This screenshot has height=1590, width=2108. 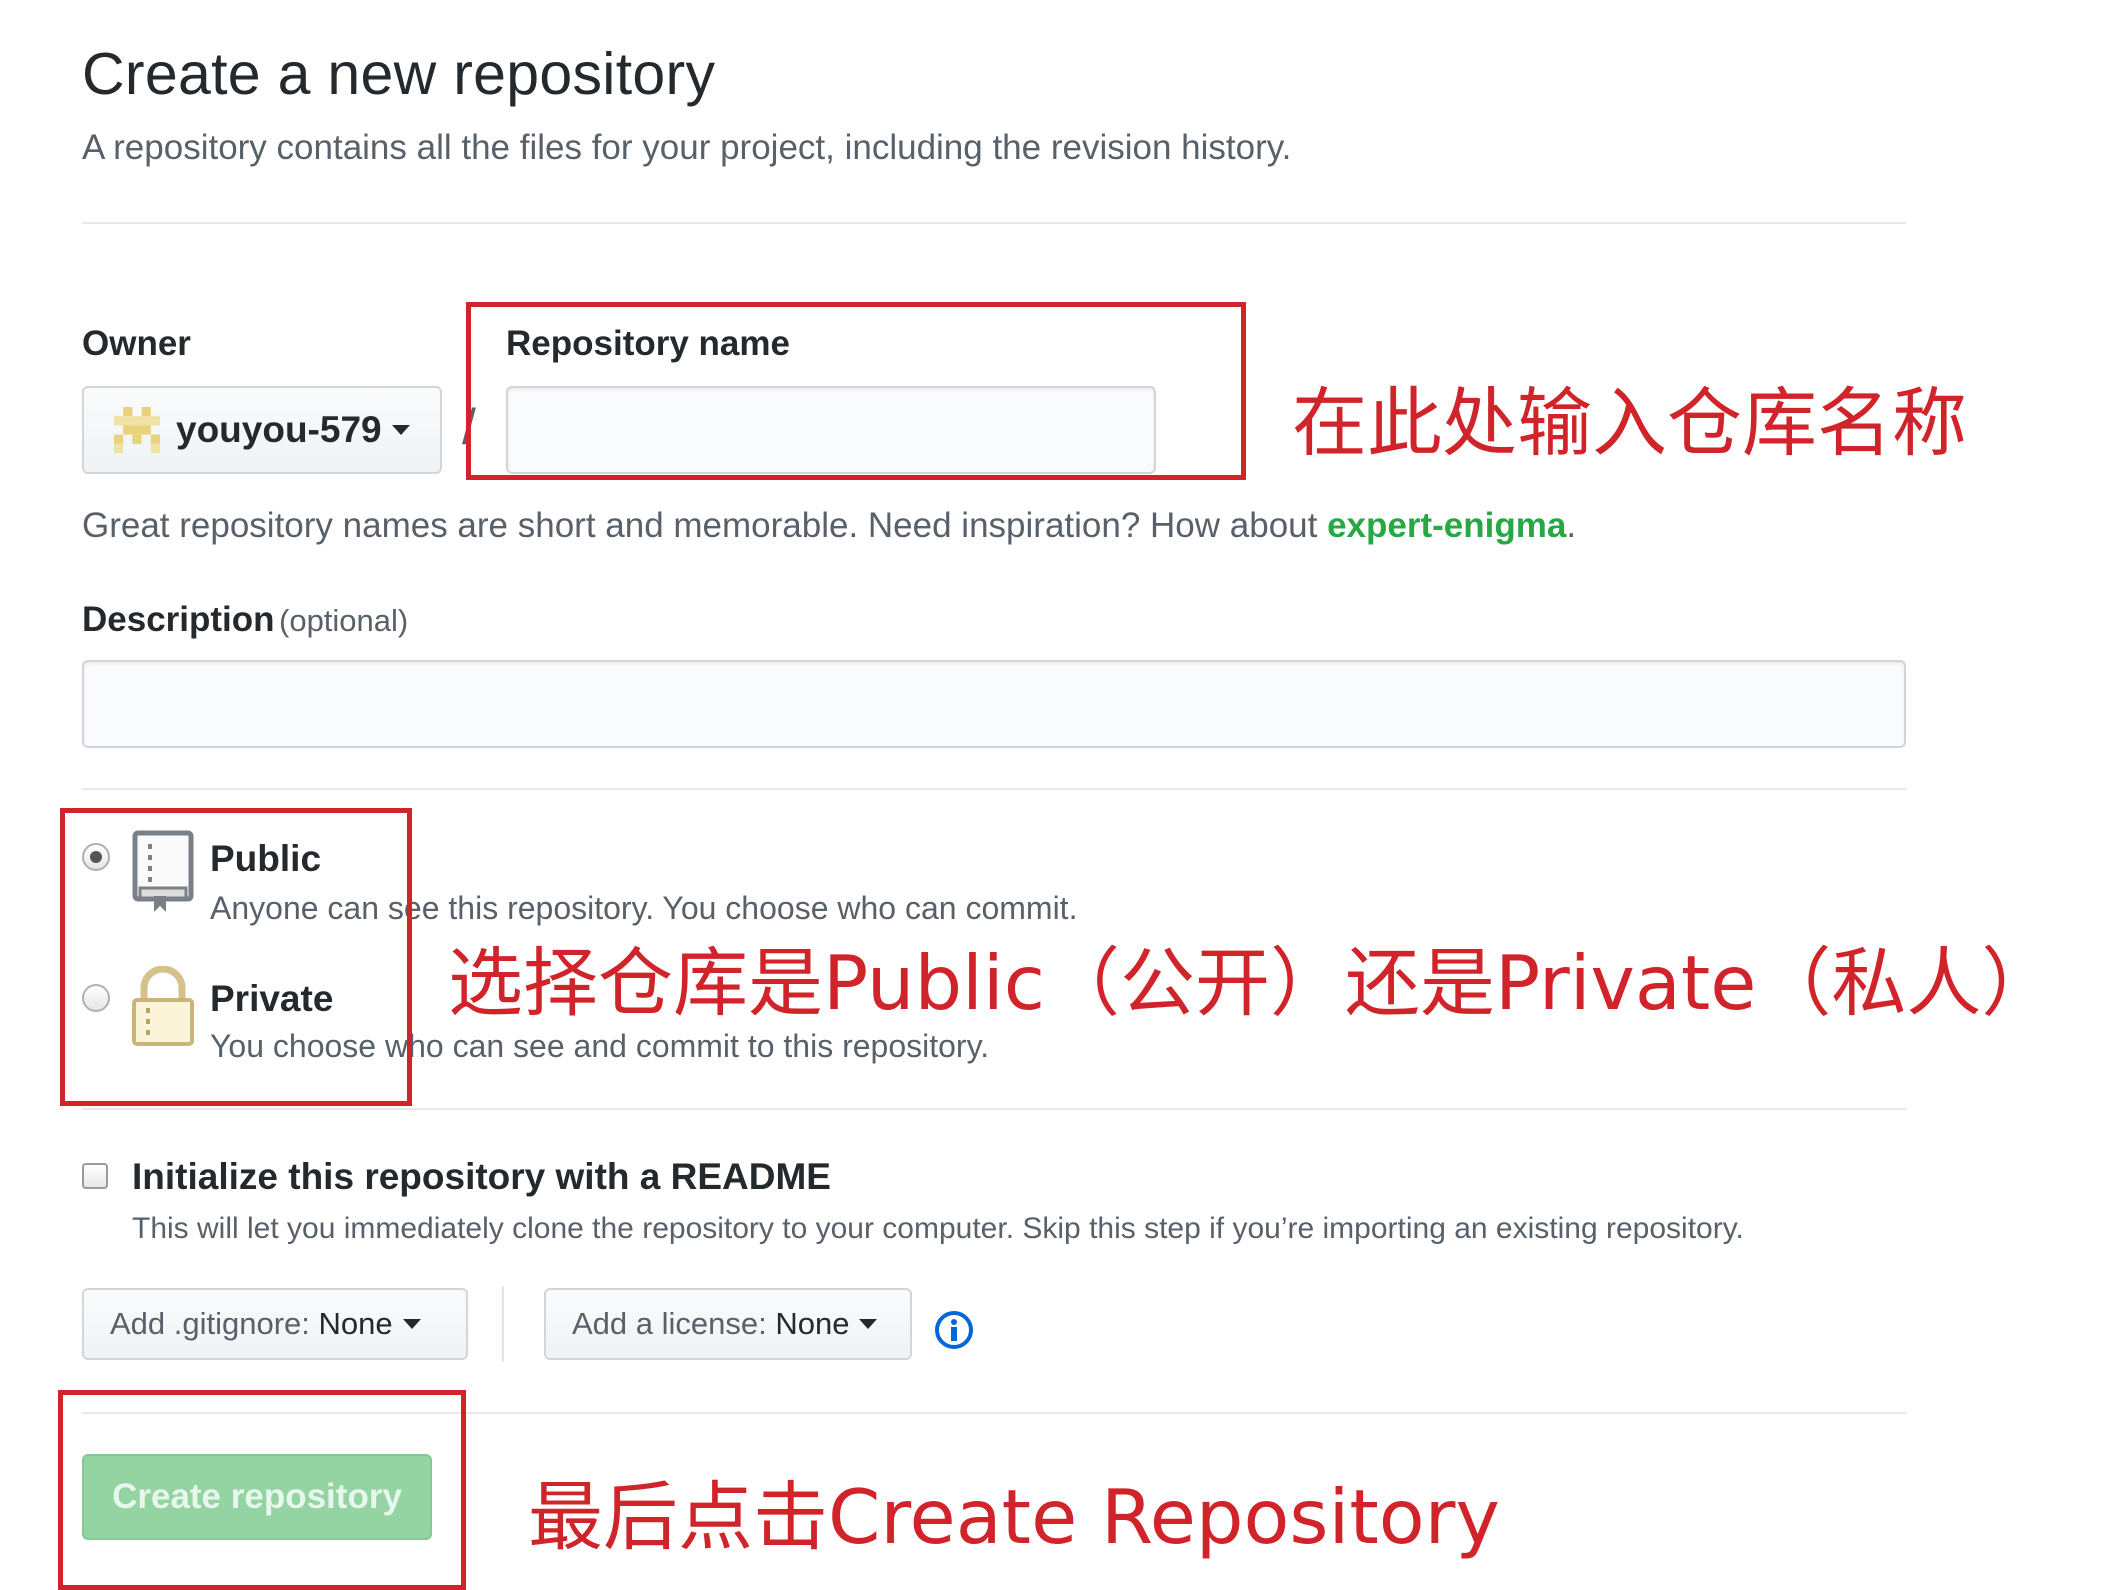 What do you see at coordinates (1446, 525) in the screenshot?
I see `name-suggestion-link: expert-enigma` at bounding box center [1446, 525].